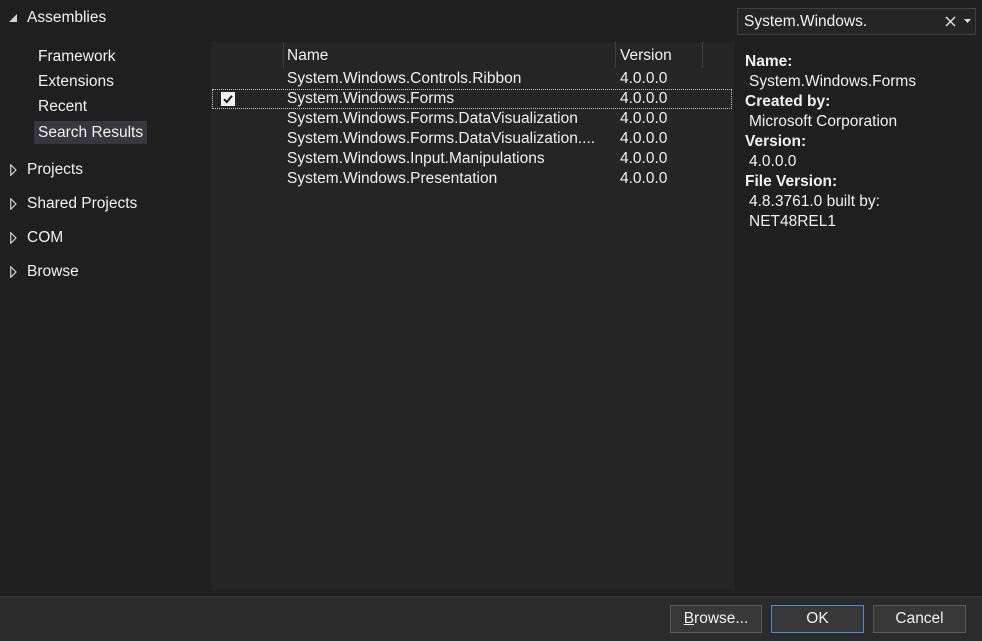 Image resolution: width=982 pixels, height=641 pixels. I want to click on tree-node-label: Assemblies, so click(67, 17).